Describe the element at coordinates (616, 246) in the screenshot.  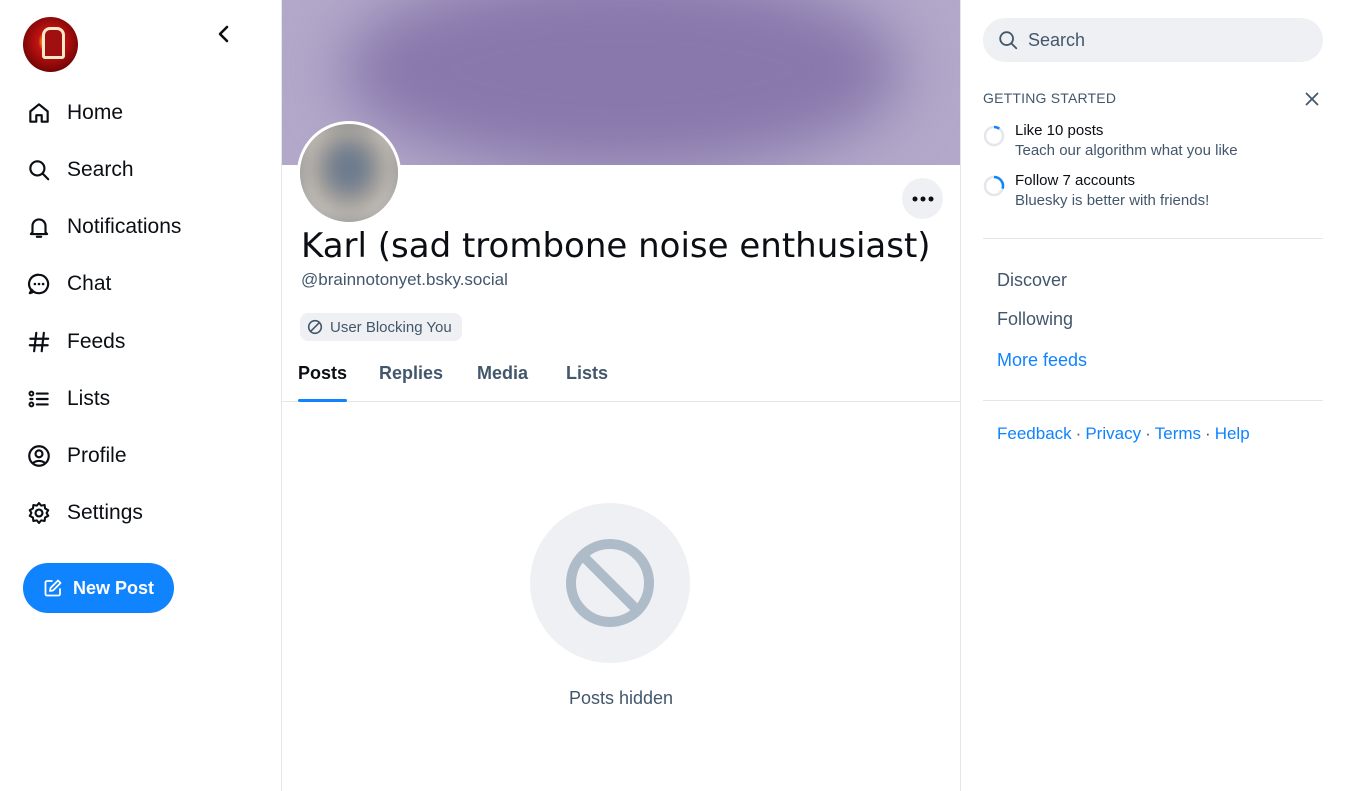
I see `profile-display-name: Karl (sad trombone noise enthusiast)` at that location.